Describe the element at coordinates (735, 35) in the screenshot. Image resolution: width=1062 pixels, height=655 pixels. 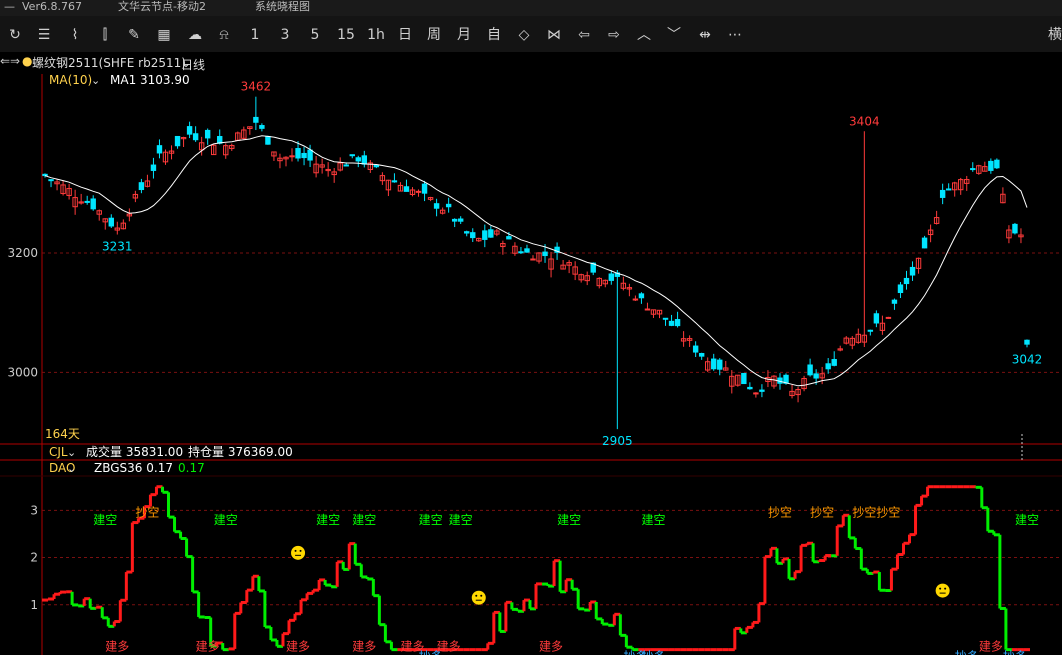
I see `more-icon: ⋯` at that location.